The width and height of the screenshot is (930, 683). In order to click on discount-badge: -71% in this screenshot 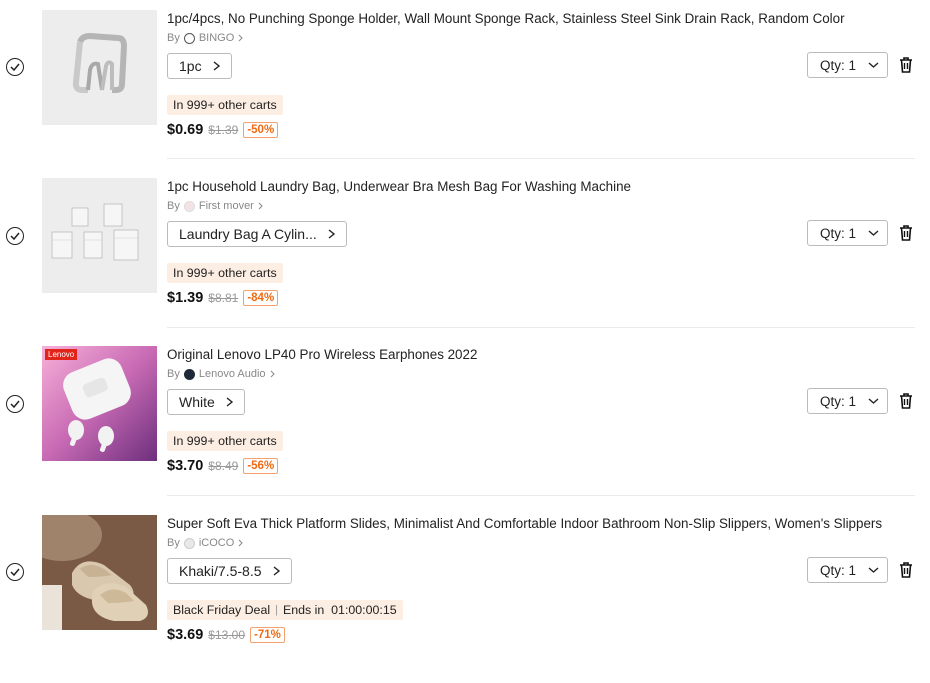, I will do `click(267, 635)`.